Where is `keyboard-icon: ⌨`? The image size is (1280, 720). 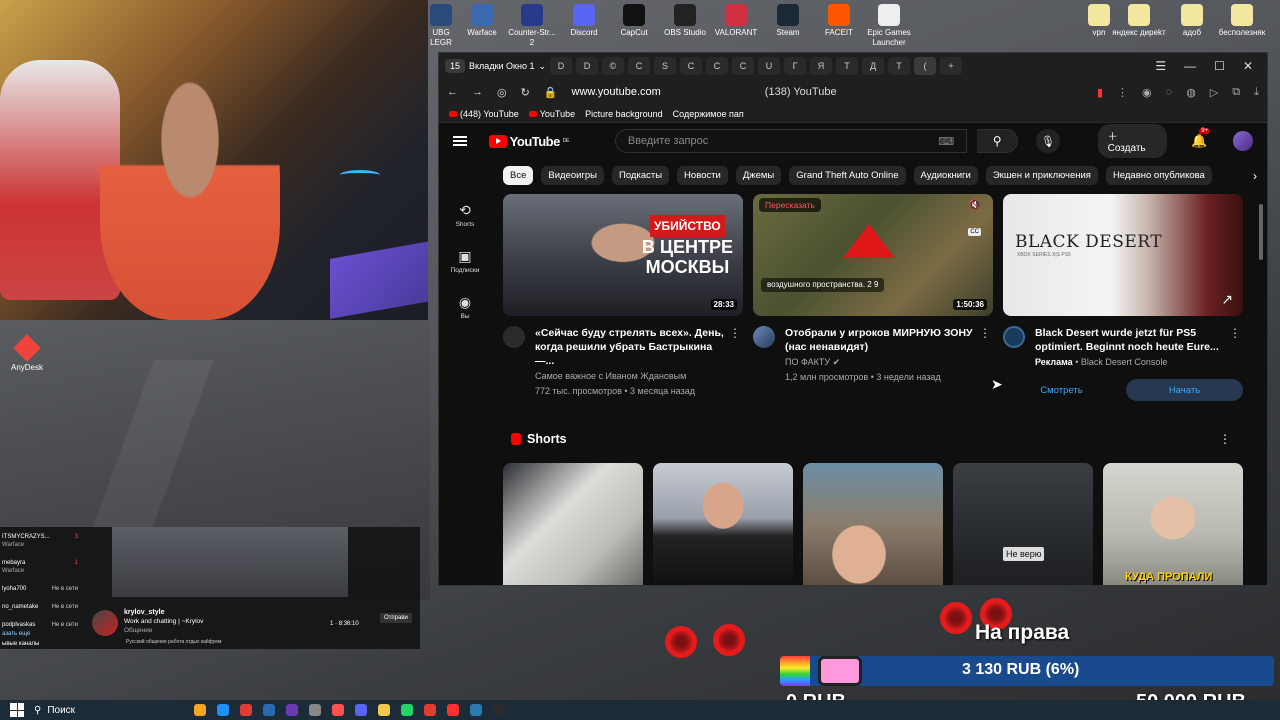
keyboard-icon: ⌨ is located at coordinates (946, 141).